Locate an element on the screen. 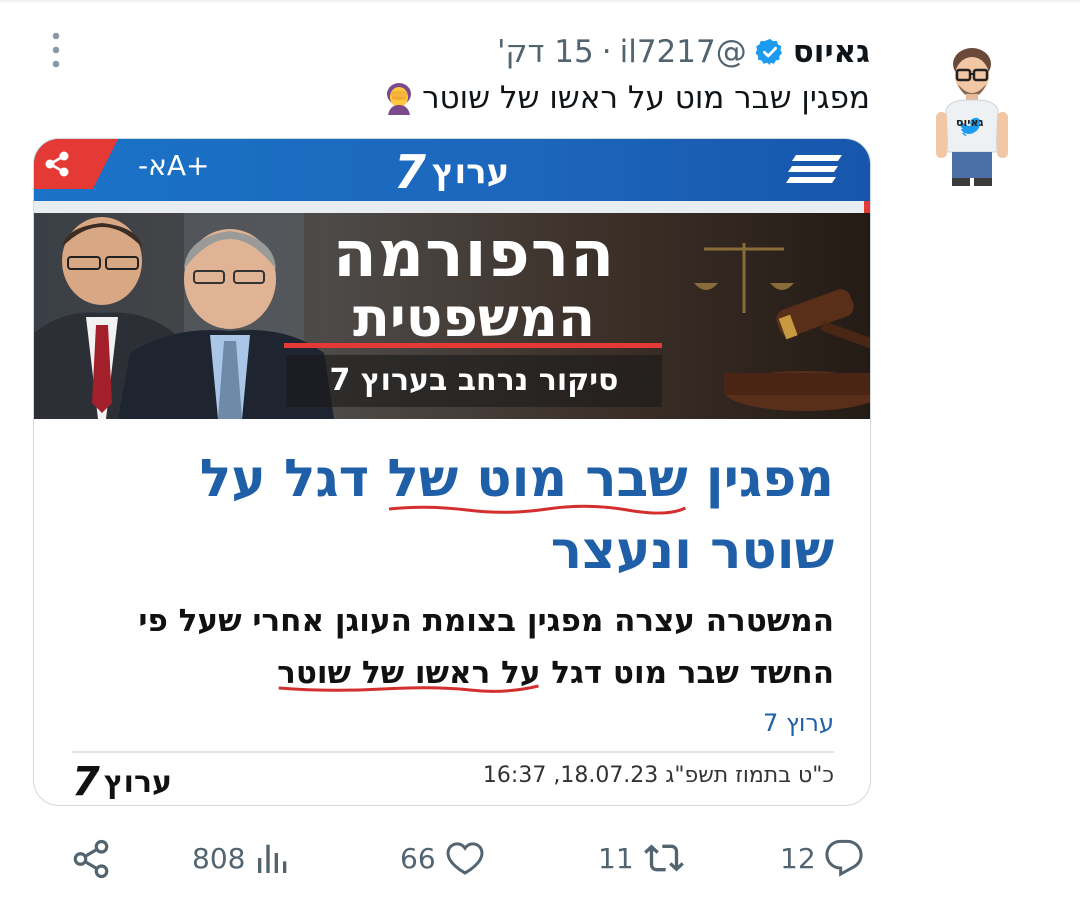  retweet-count: 11 is located at coordinates (616, 858).